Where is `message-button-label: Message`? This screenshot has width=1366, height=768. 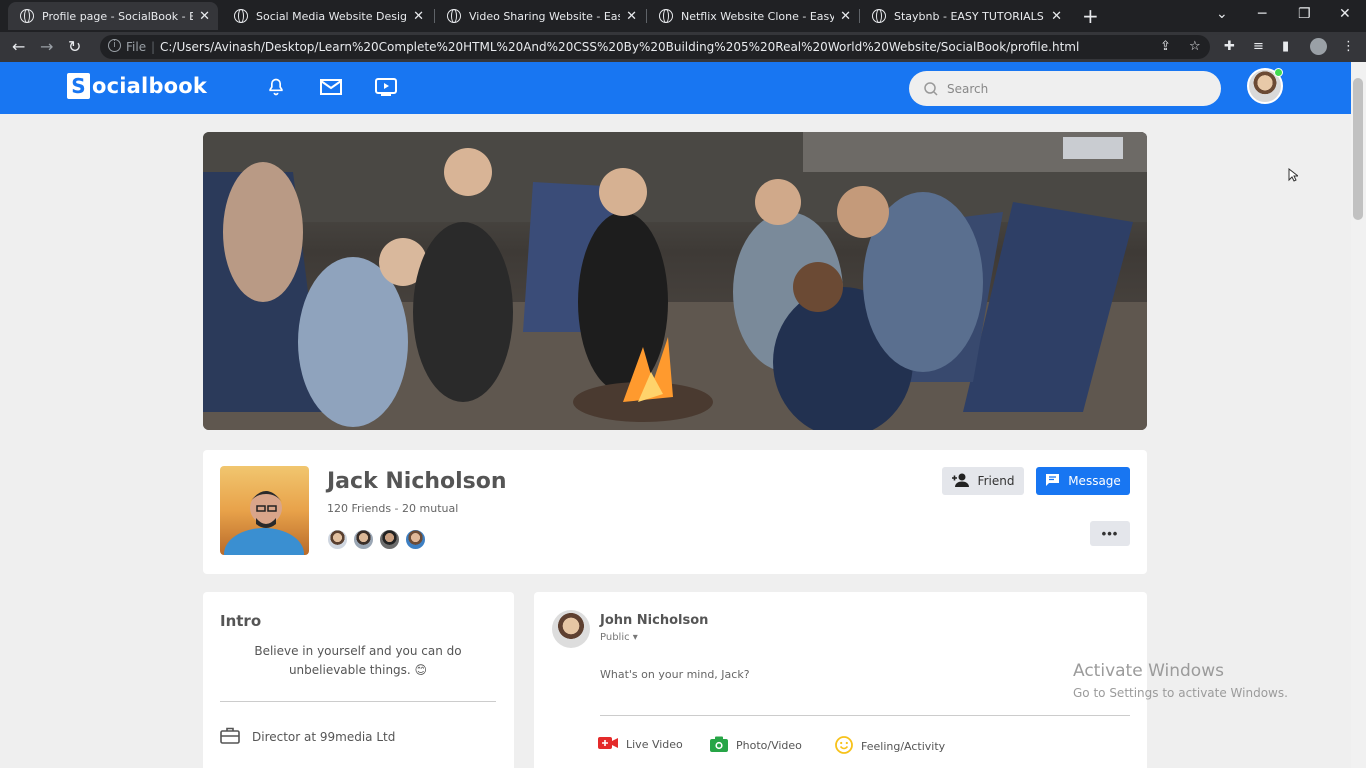 message-button-label: Message is located at coordinates (1094, 481).